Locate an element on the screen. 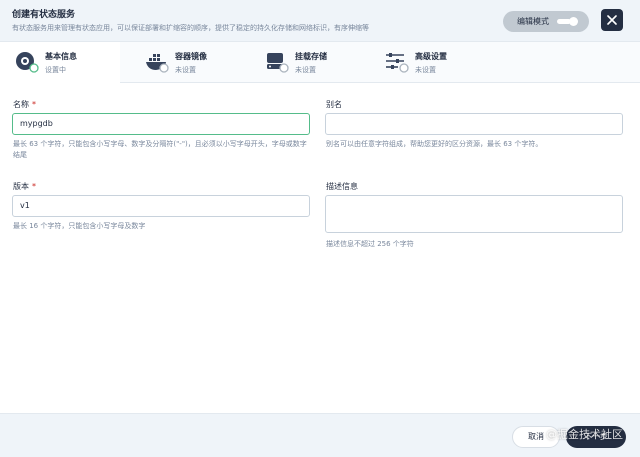 The height and width of the screenshot is (457, 640). alias-hint: 别名可以由任意字符组成，帮助您更好的区分资源，最长 63 个字符。 is located at coordinates (434, 144).